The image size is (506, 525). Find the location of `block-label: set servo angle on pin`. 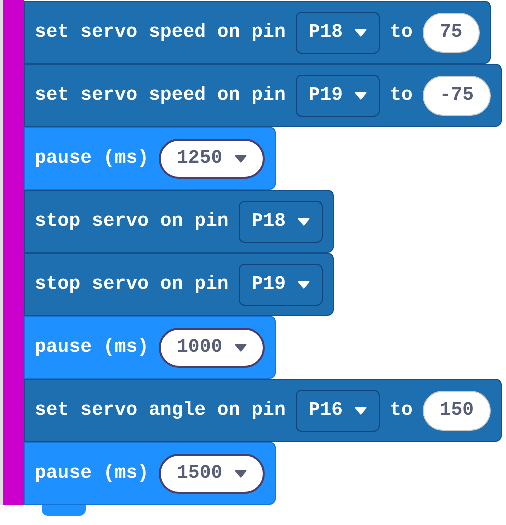

block-label: set servo angle on pin is located at coordinates (160, 411).